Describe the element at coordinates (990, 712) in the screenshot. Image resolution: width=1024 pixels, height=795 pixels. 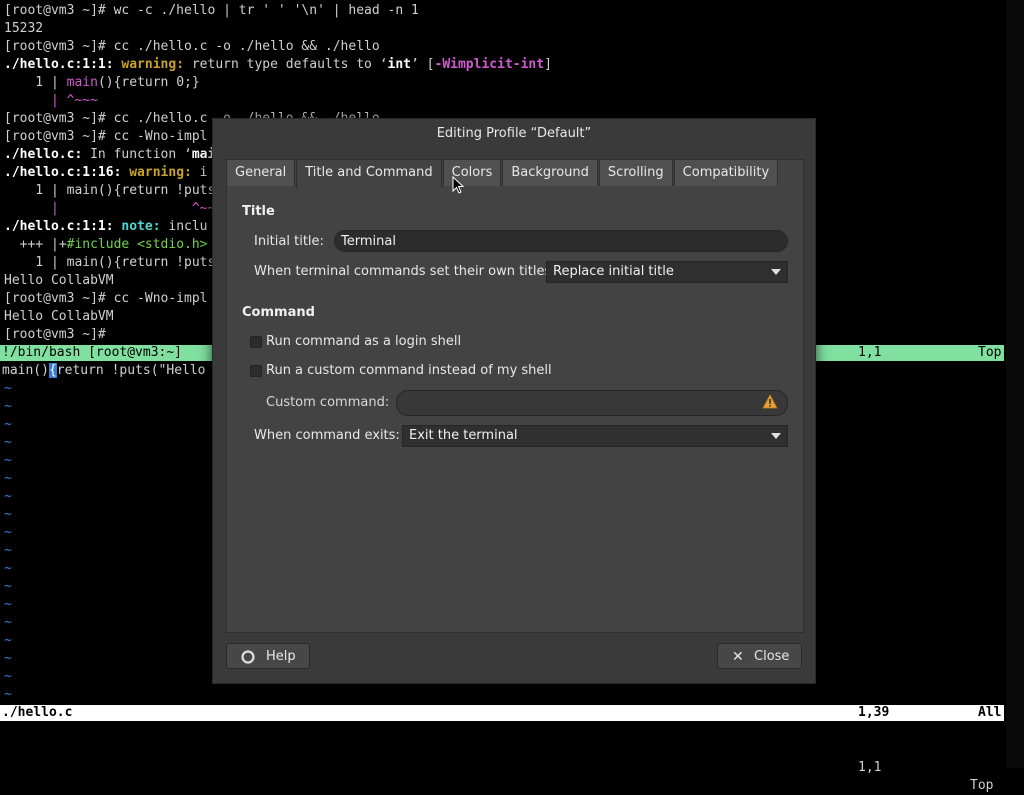
I see `status-file-where: All` at that location.